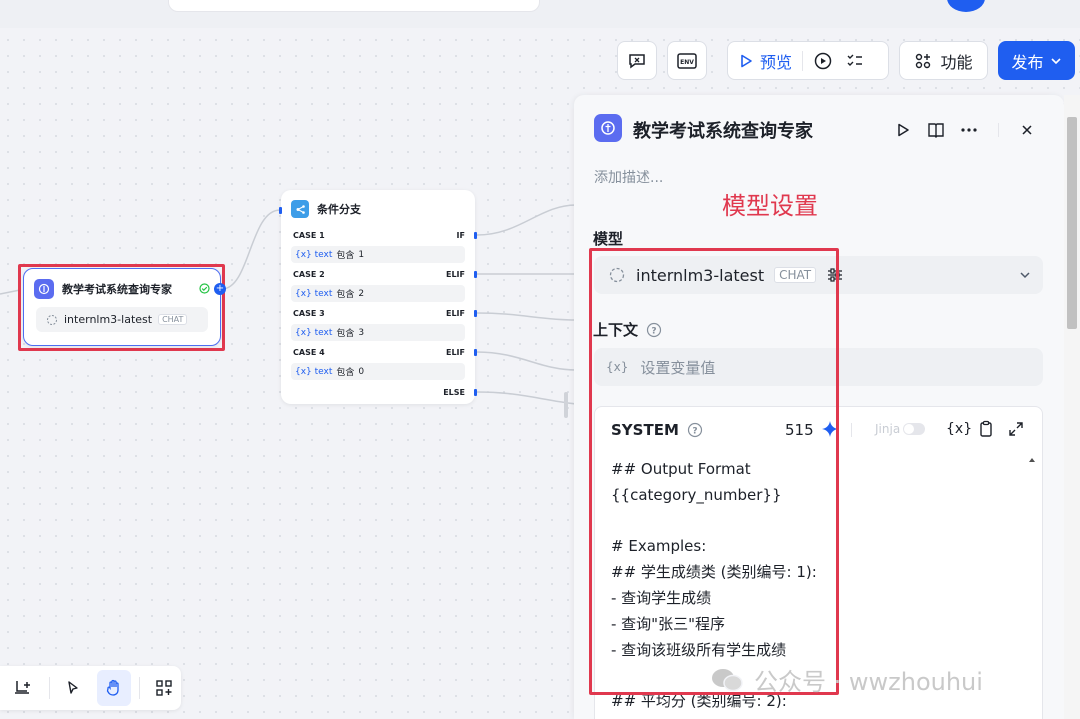 The width and height of the screenshot is (1080, 719). Describe the element at coordinates (770, 206) in the screenshot. I see `annotation-label: 模型设置` at that location.